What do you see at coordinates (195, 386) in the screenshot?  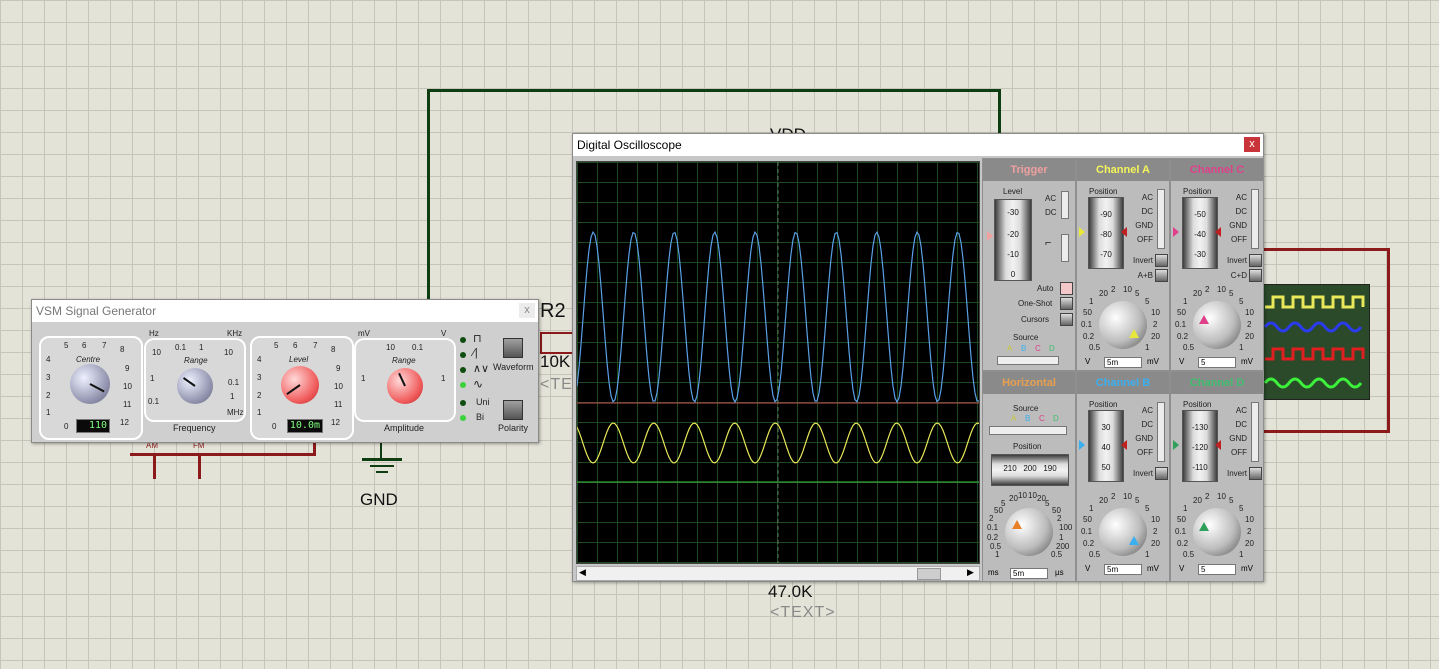 I see `frequency-range-knob` at bounding box center [195, 386].